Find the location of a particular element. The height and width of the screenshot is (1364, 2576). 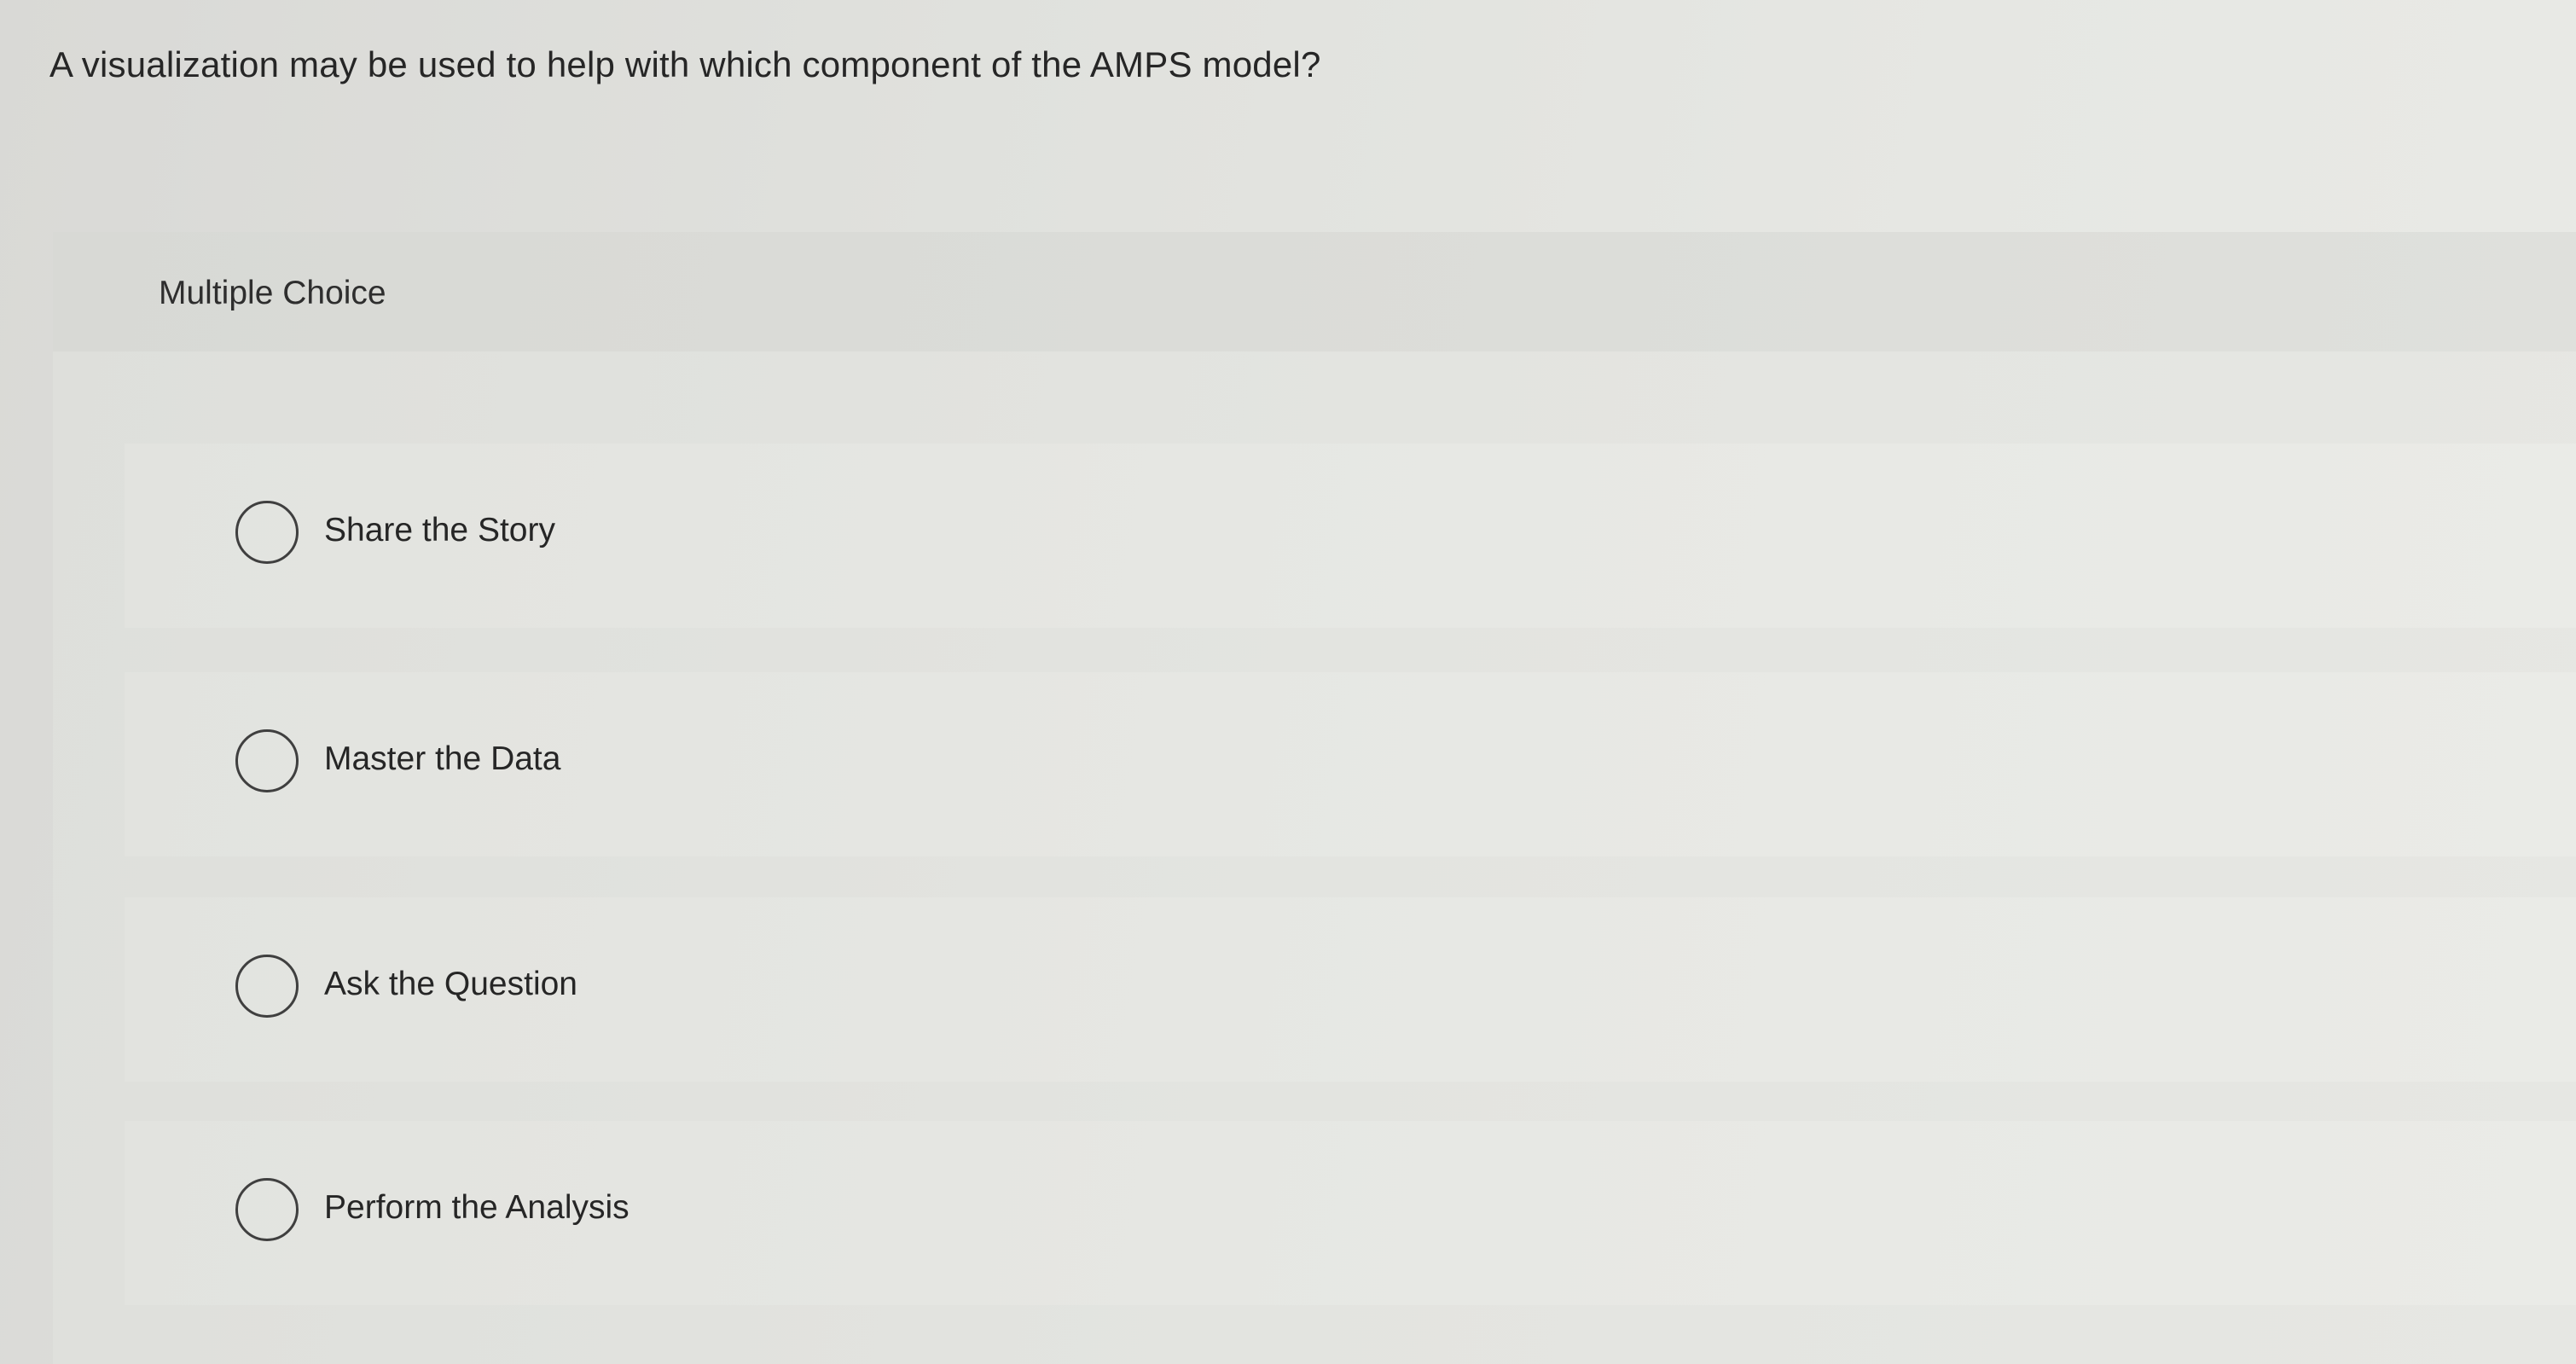

answer-option-label: Master the Data is located at coordinates (442, 759).